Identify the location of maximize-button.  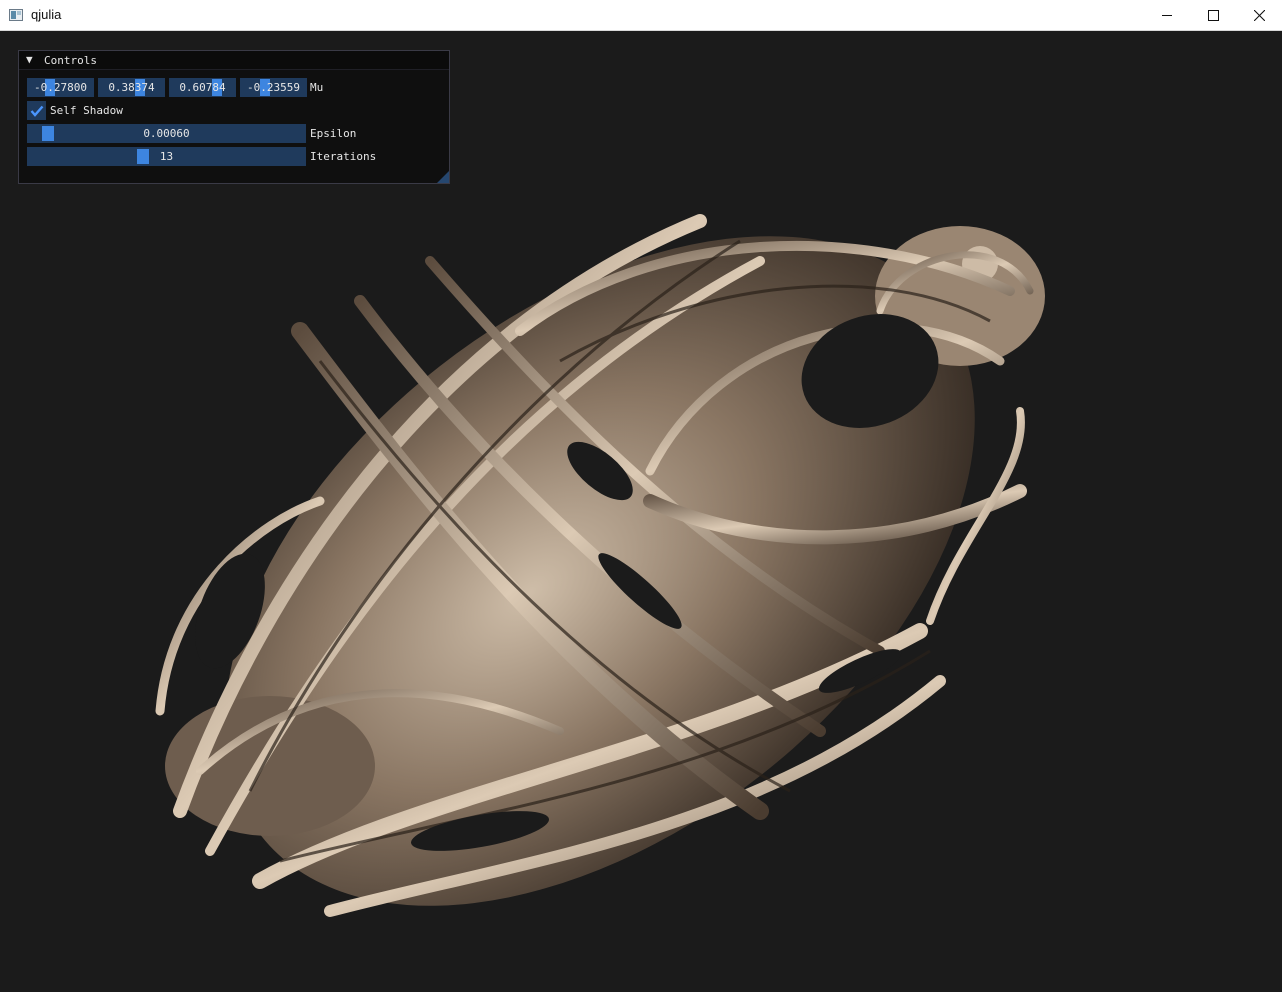
(1213, 15).